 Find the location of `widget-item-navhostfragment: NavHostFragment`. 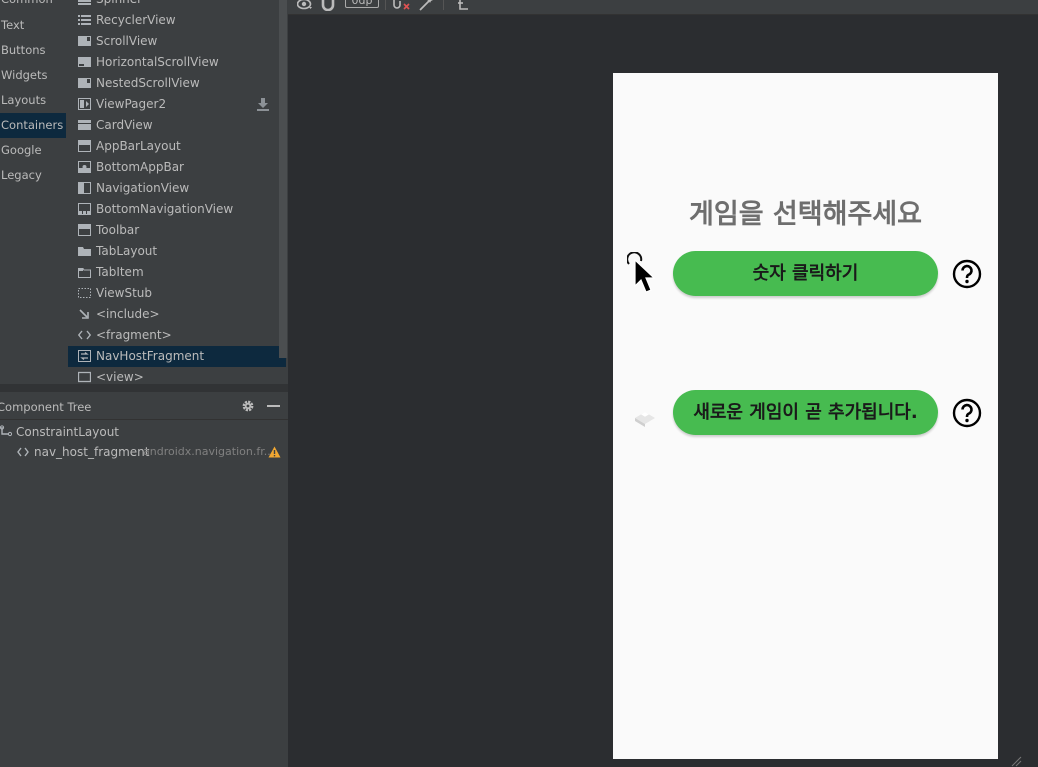

widget-item-navhostfragment: NavHostFragment is located at coordinates (177, 356).